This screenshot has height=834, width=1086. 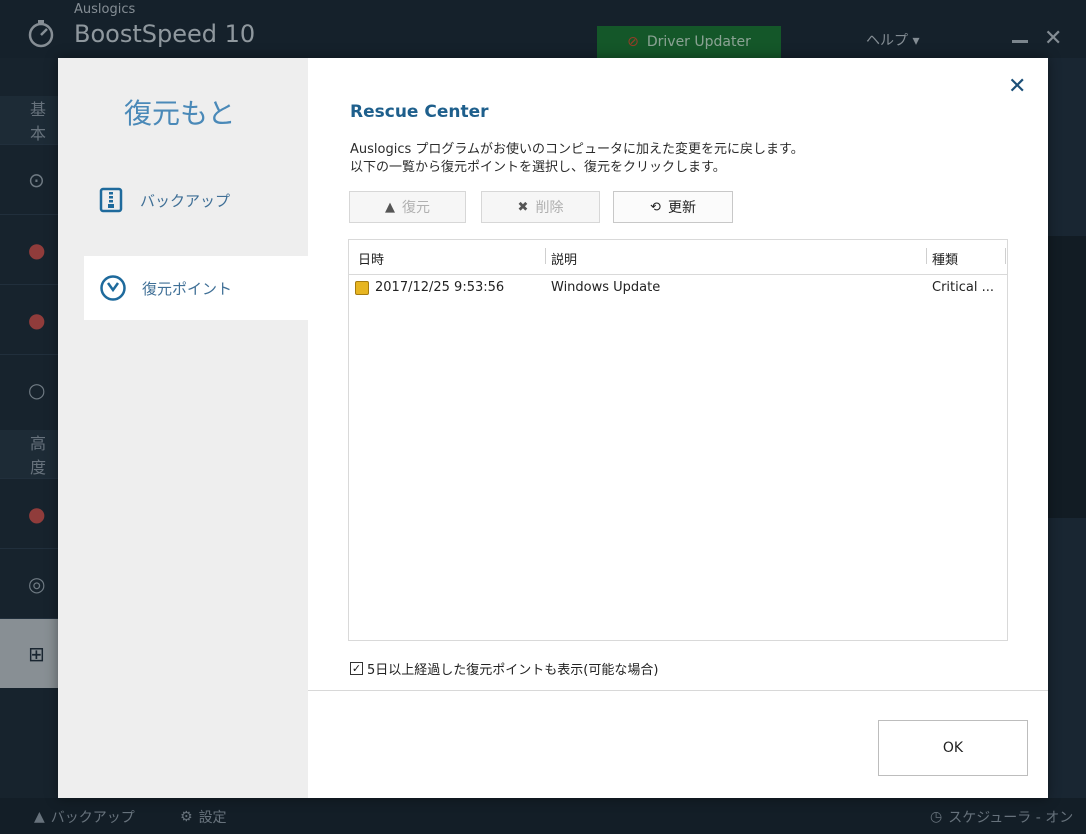 I want to click on show-old-points-checkbox: ✓, so click(x=356, y=668).